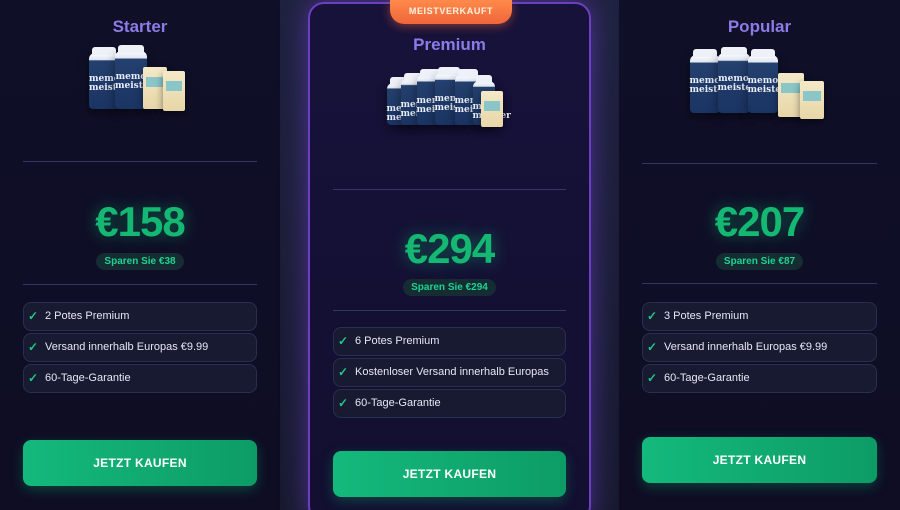 The height and width of the screenshot is (510, 900). What do you see at coordinates (140, 26) in the screenshot?
I see `plan-name: Starter` at bounding box center [140, 26].